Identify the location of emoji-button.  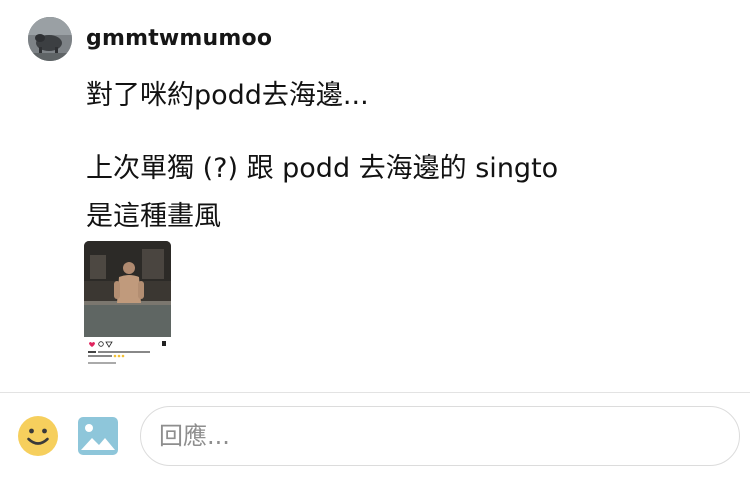
(38, 436).